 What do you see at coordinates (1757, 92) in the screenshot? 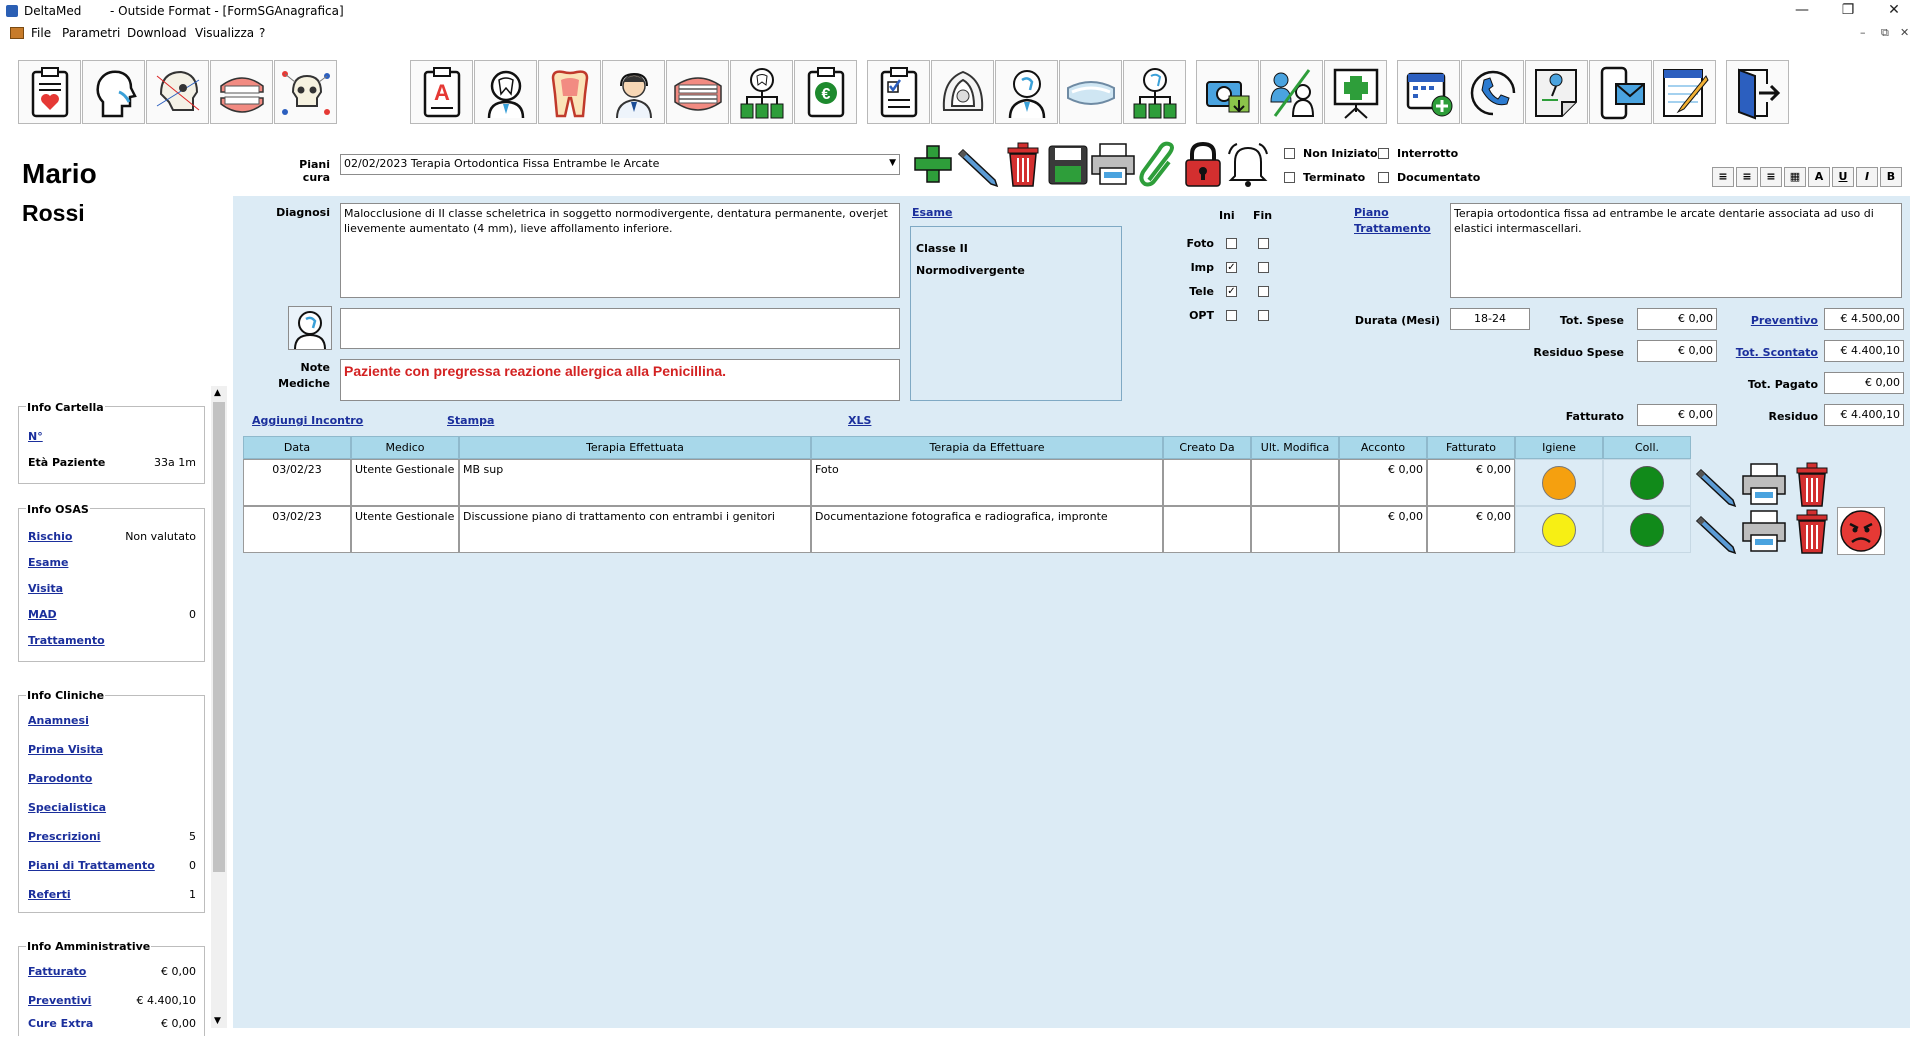
I see `toolbar-exit` at bounding box center [1757, 92].